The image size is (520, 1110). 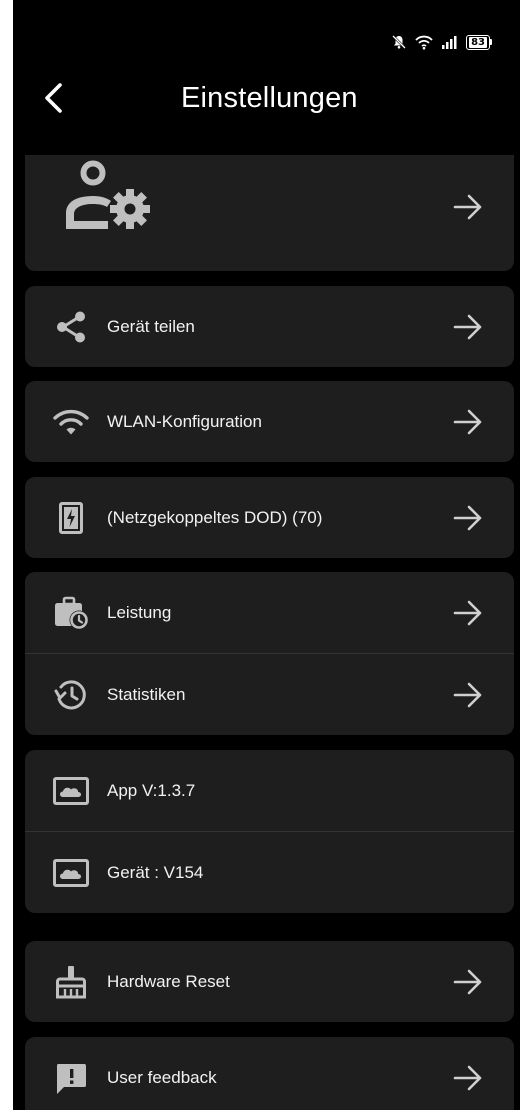 What do you see at coordinates (168, 981) in the screenshot?
I see `hardware-reset-label: Hardware Reset` at bounding box center [168, 981].